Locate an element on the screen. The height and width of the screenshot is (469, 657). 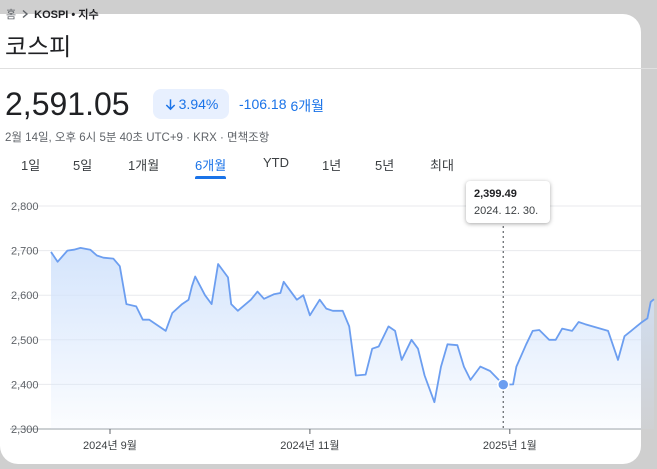
breadcrumb: 홈 KOSPI • 지수 is located at coordinates (52, 14).